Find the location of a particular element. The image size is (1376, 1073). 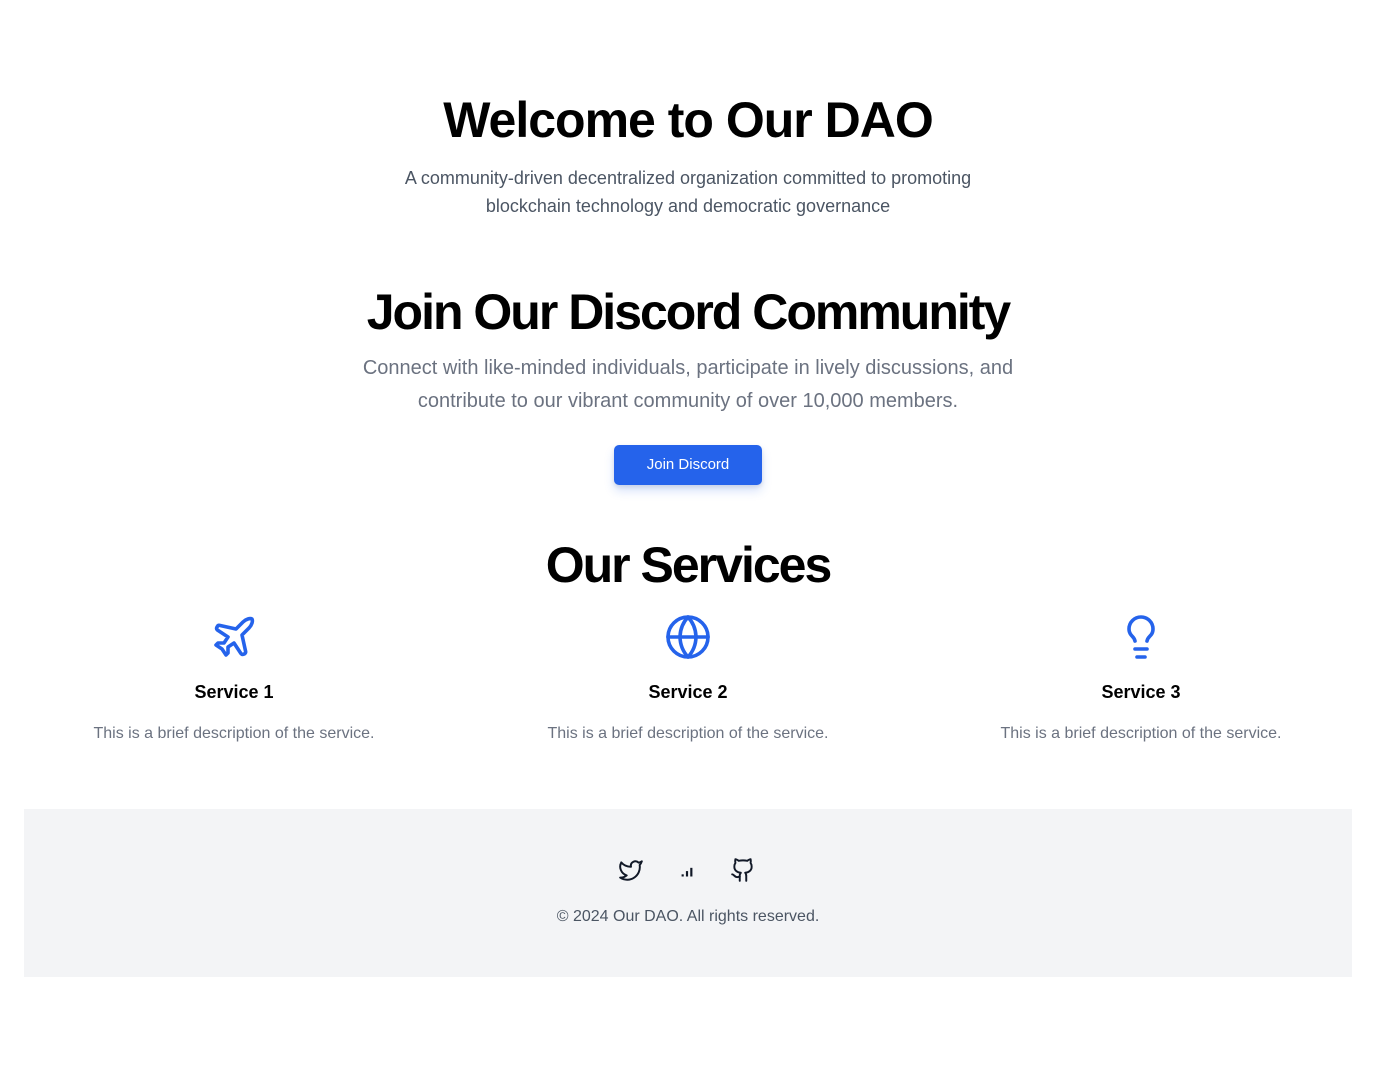

signal-link is located at coordinates (687, 870).